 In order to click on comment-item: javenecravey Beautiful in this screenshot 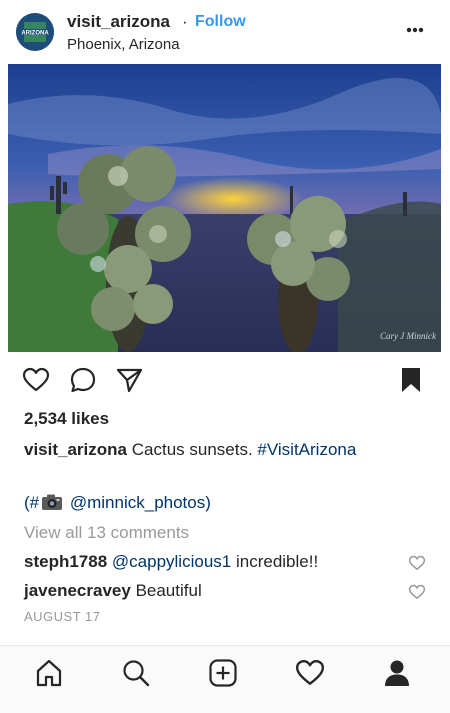, I will do `click(113, 591)`.